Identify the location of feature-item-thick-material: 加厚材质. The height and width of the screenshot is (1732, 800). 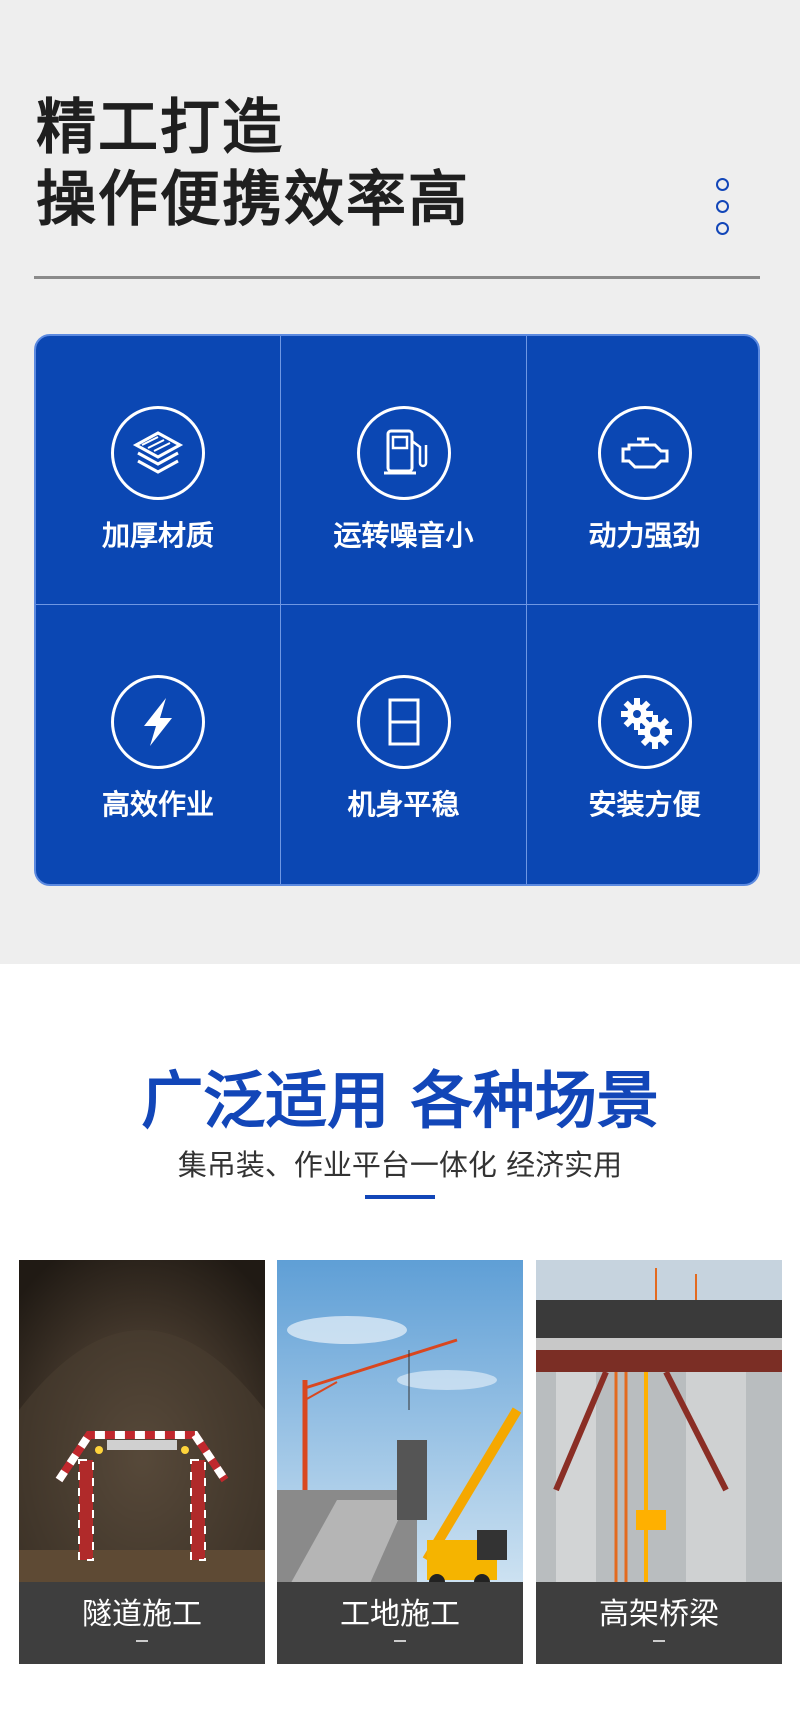
(158, 474).